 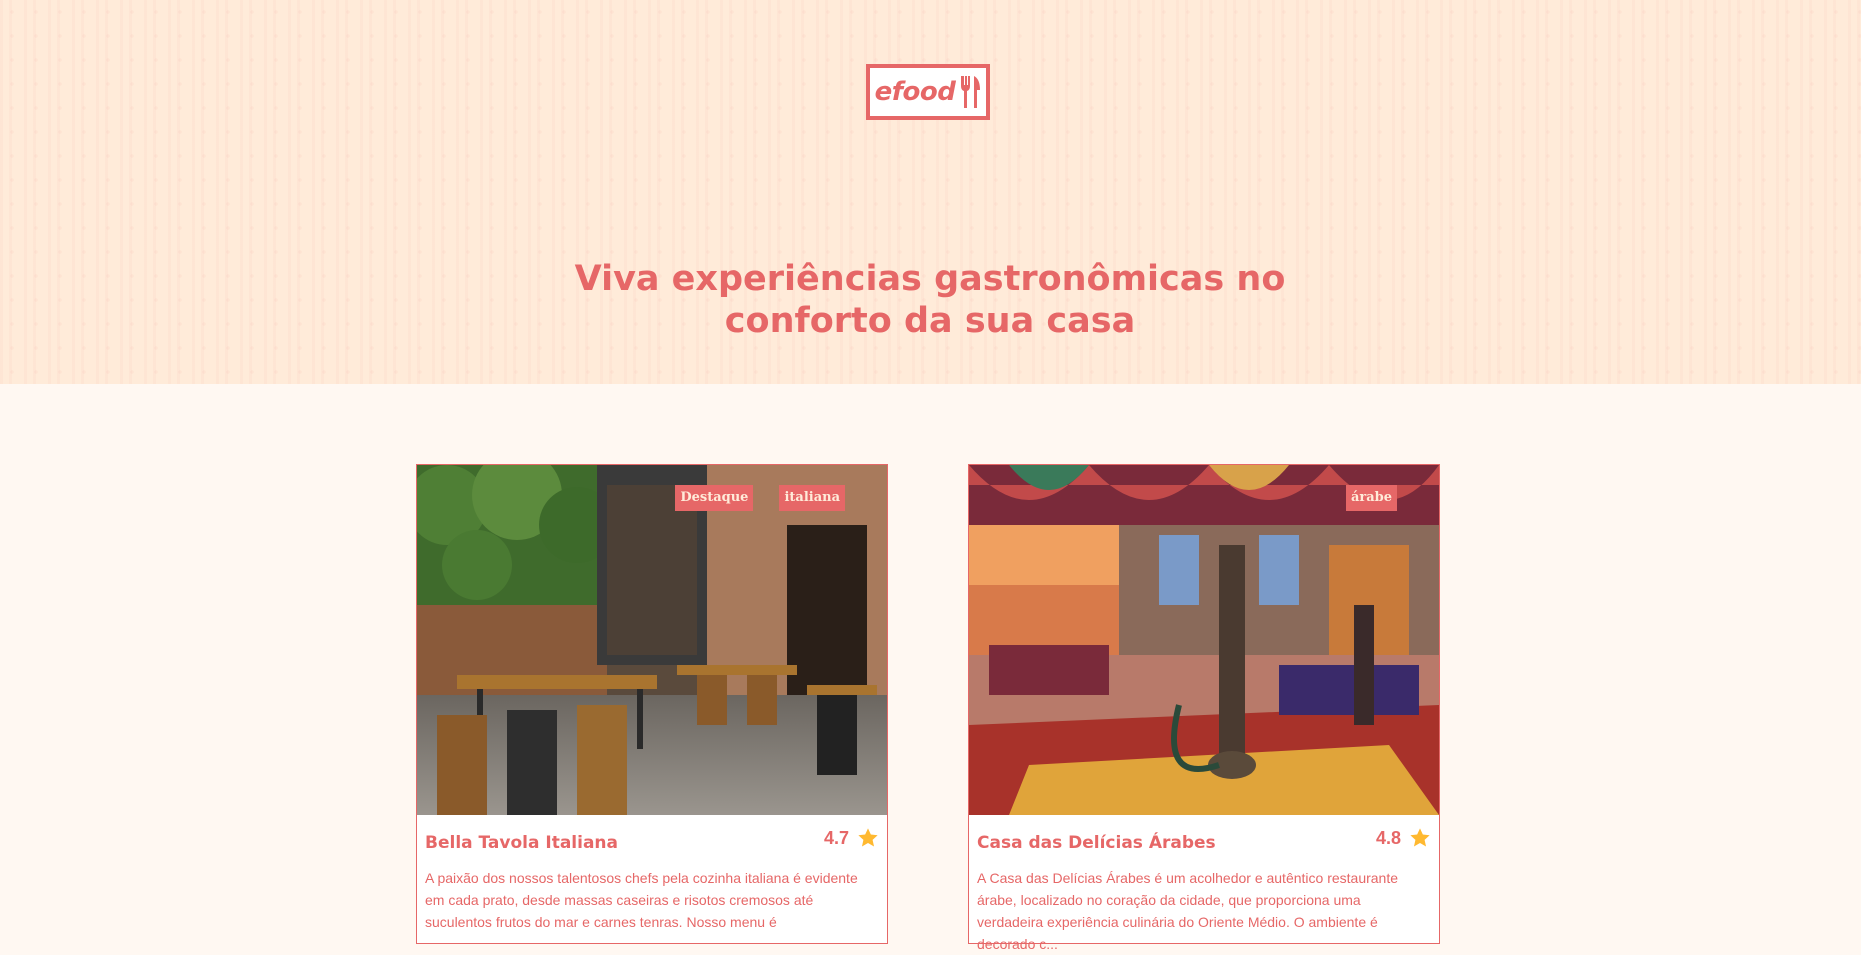 I want to click on tag-list: árabe, so click(x=1371, y=498).